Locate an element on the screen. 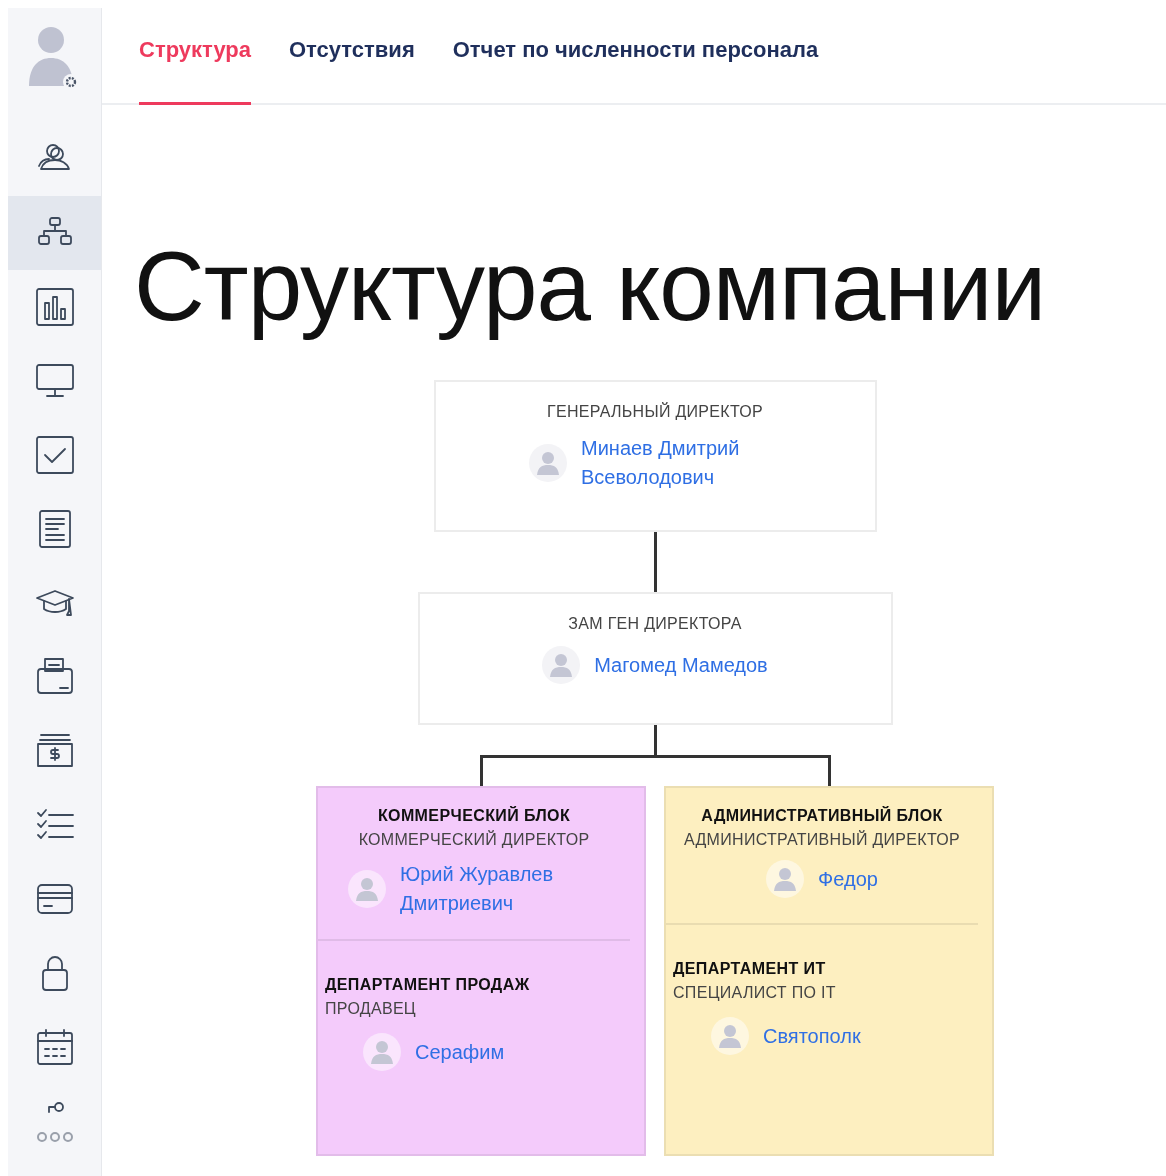 This screenshot has height=1176, width=1166. position-title: АДМИНИСТРАТИВНЫЙ ДИРЕКТОР is located at coordinates (822, 840).